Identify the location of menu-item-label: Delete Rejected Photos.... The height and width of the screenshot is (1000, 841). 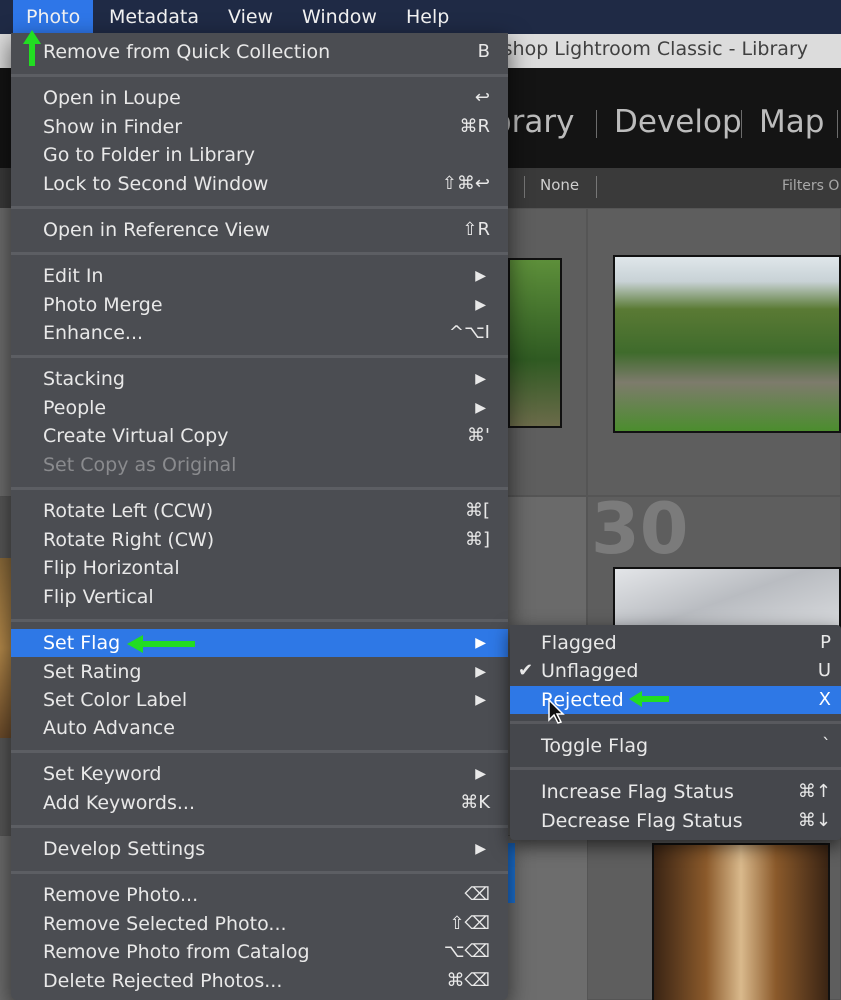
(163, 981).